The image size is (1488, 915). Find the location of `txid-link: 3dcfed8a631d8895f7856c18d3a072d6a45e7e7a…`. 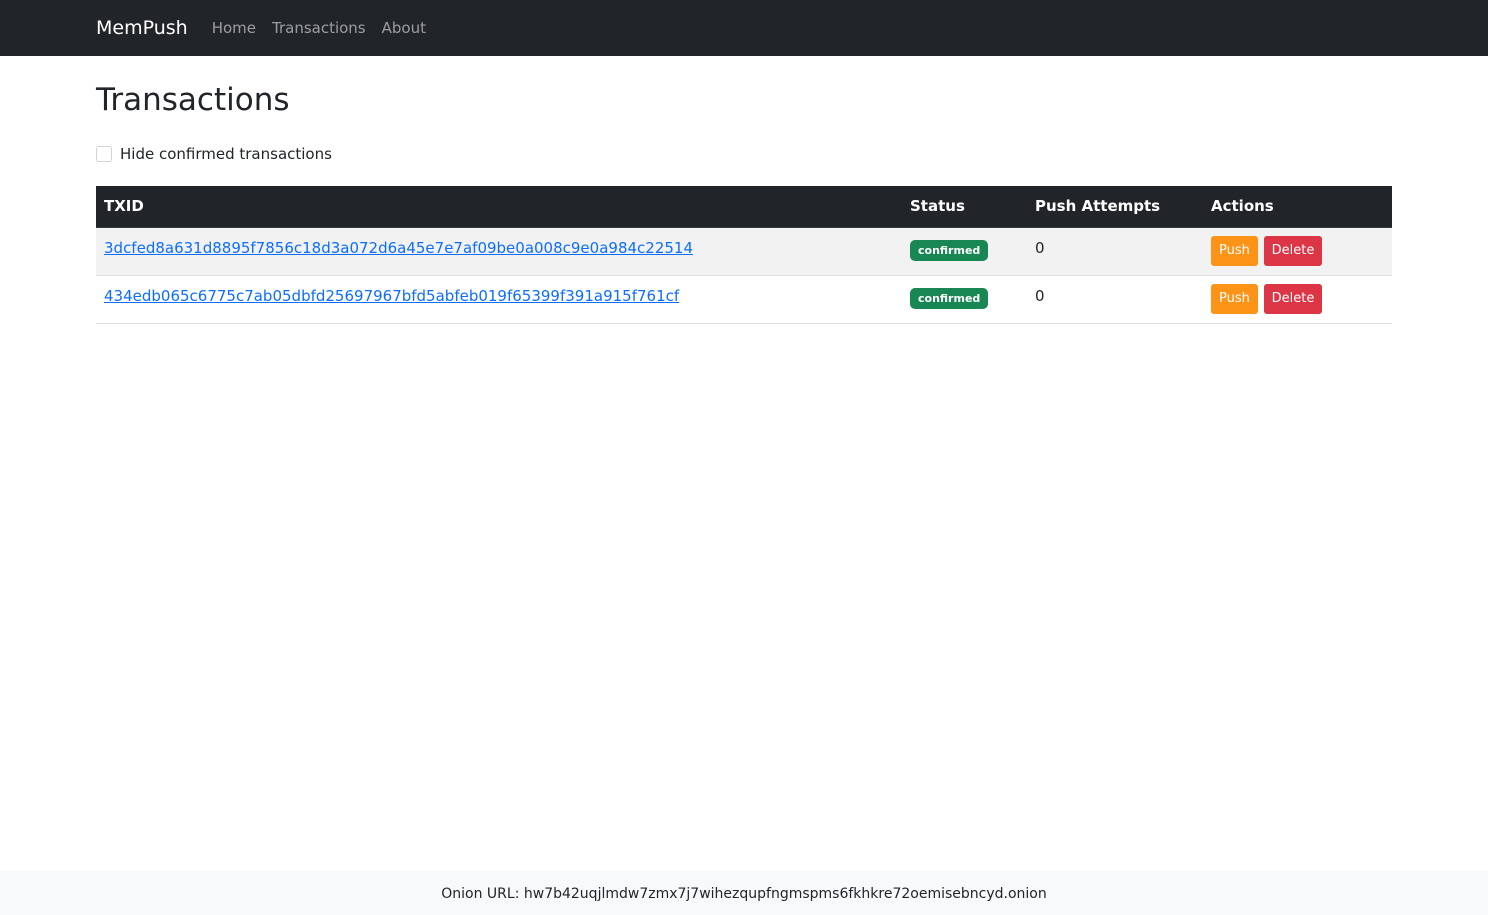

txid-link: 3dcfed8a631d8895f7856c18d3a072d6a45e7e7a… is located at coordinates (398, 248).